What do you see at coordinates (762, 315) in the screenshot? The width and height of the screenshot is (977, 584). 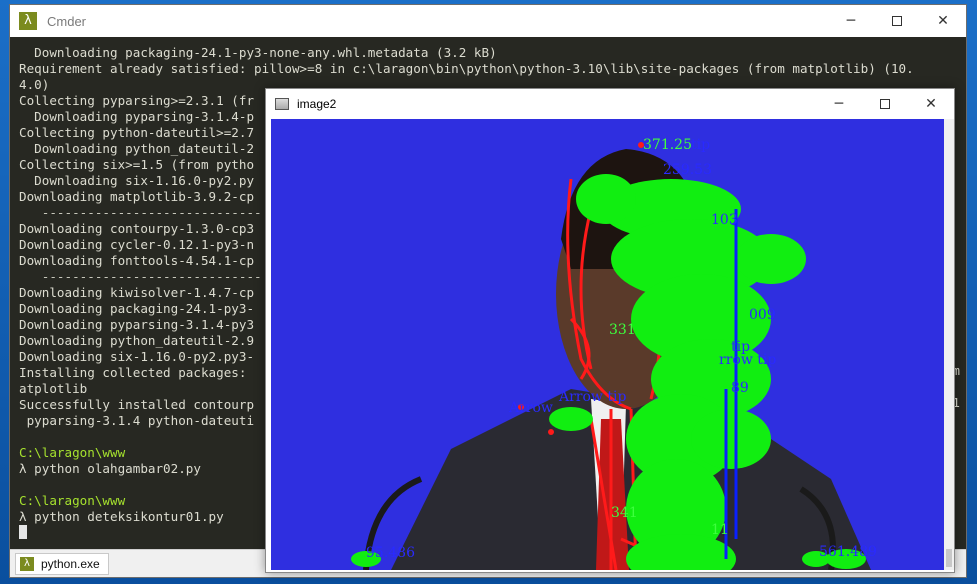 I see `contour-label: 009` at bounding box center [762, 315].